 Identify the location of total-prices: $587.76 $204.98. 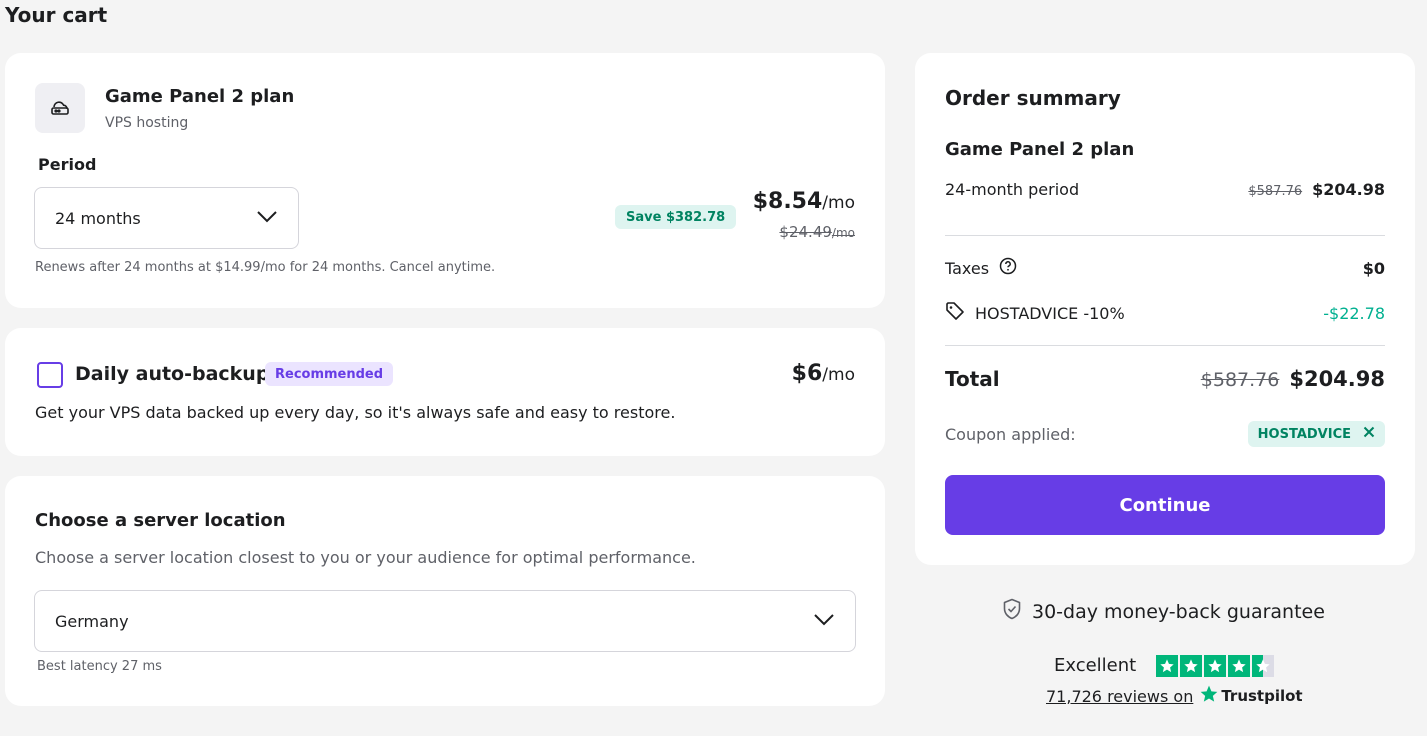
(1293, 379).